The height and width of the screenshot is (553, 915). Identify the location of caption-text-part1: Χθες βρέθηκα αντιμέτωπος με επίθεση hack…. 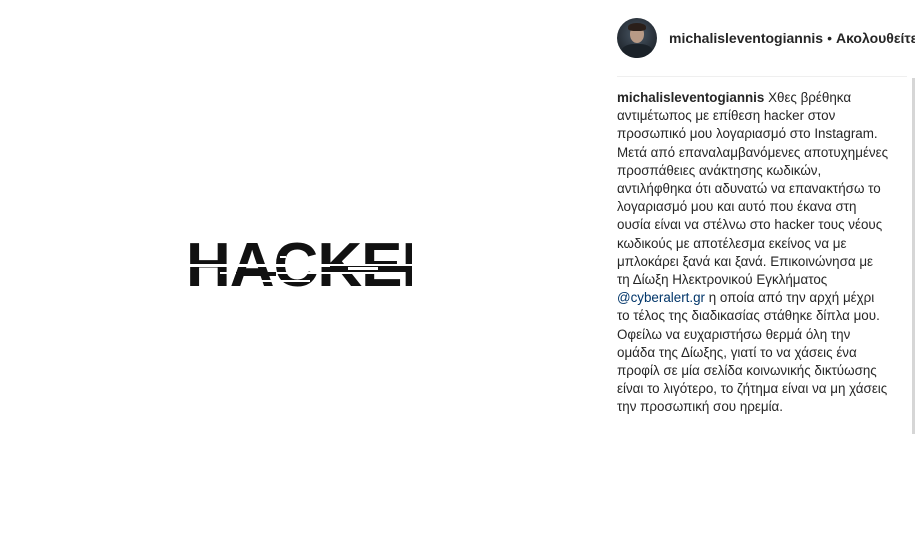
(753, 189).